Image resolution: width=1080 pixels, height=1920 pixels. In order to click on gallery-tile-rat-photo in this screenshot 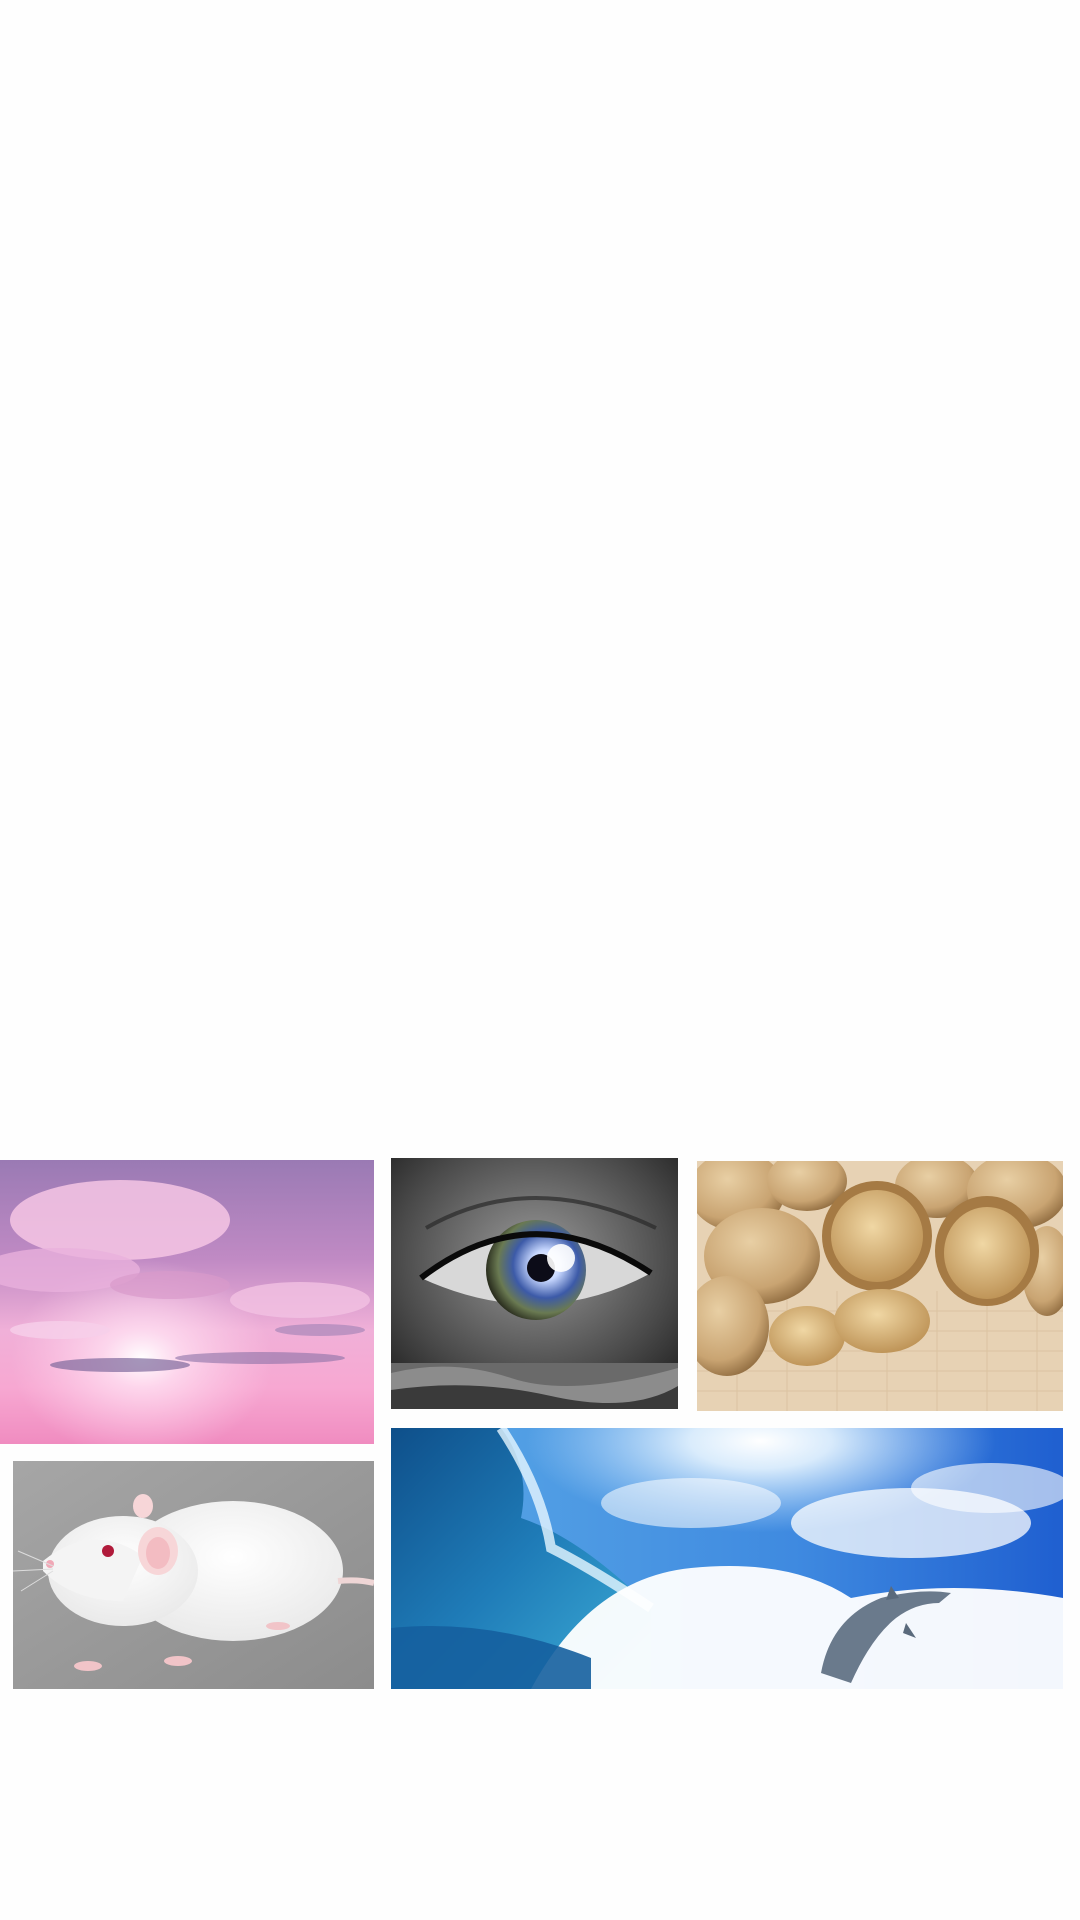, I will do `click(193, 1575)`.